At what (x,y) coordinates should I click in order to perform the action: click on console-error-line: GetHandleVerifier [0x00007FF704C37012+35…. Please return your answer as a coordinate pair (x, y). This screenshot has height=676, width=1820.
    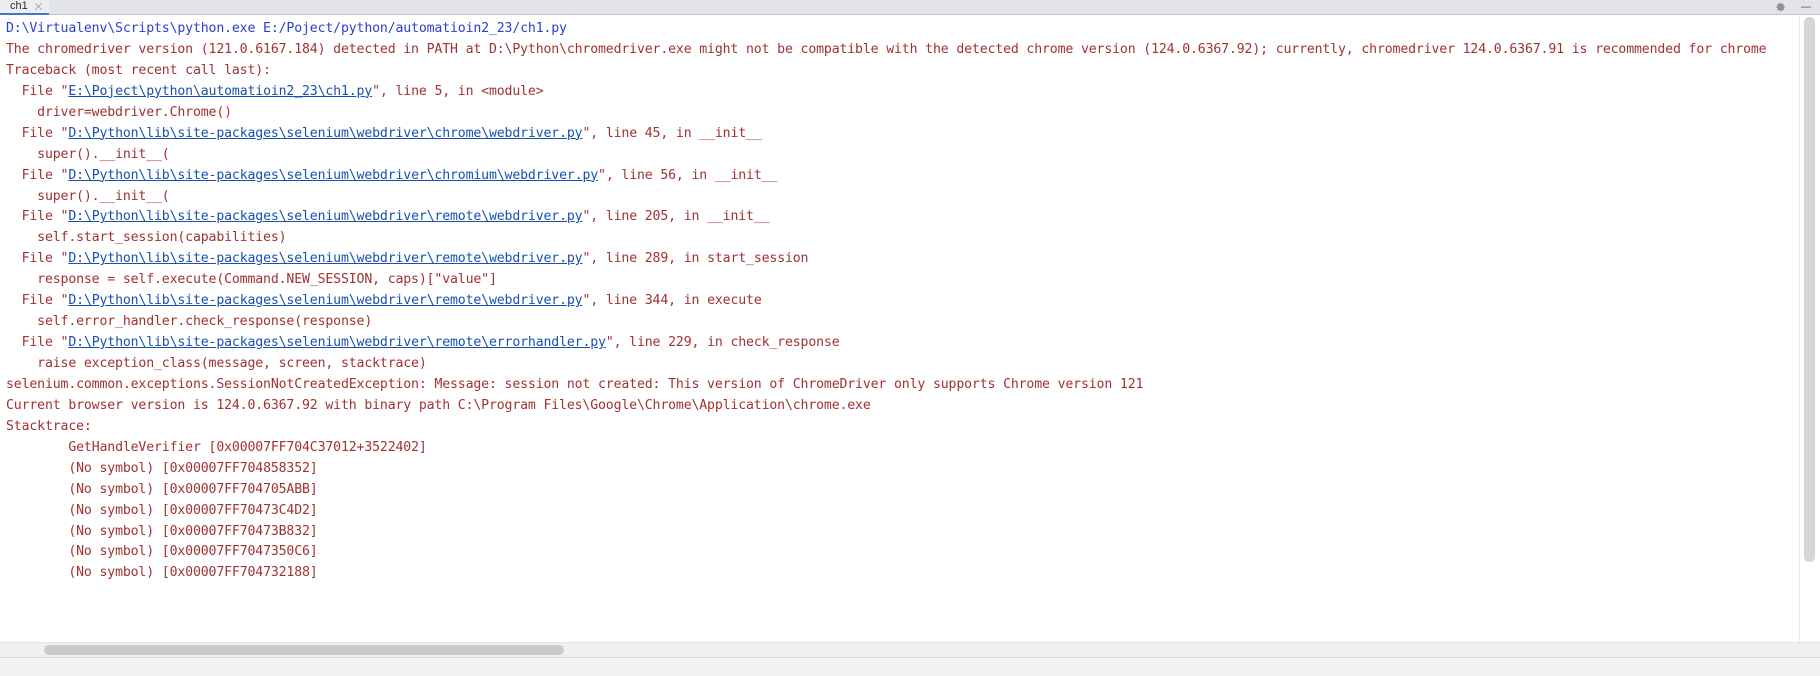
    Looking at the image, I should click on (216, 447).